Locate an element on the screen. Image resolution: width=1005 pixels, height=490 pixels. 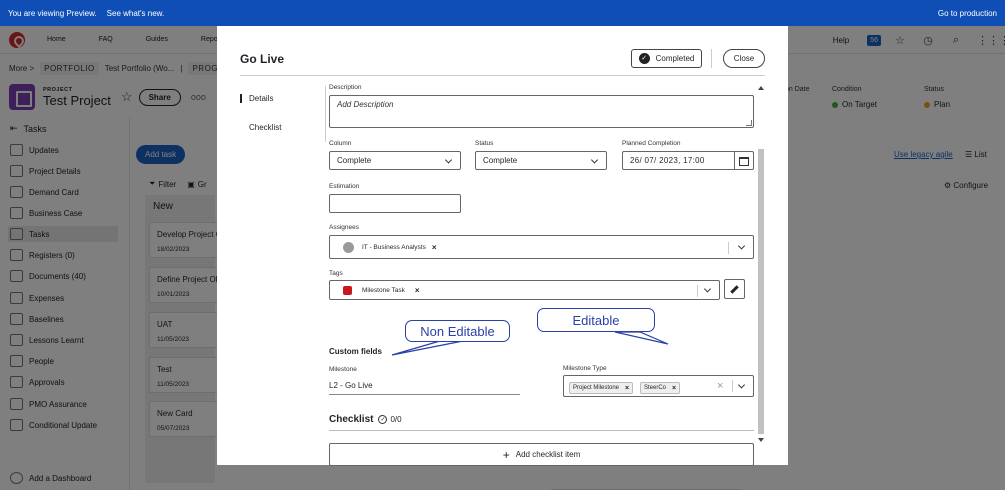
editable-callout: Editable is located at coordinates (596, 320).